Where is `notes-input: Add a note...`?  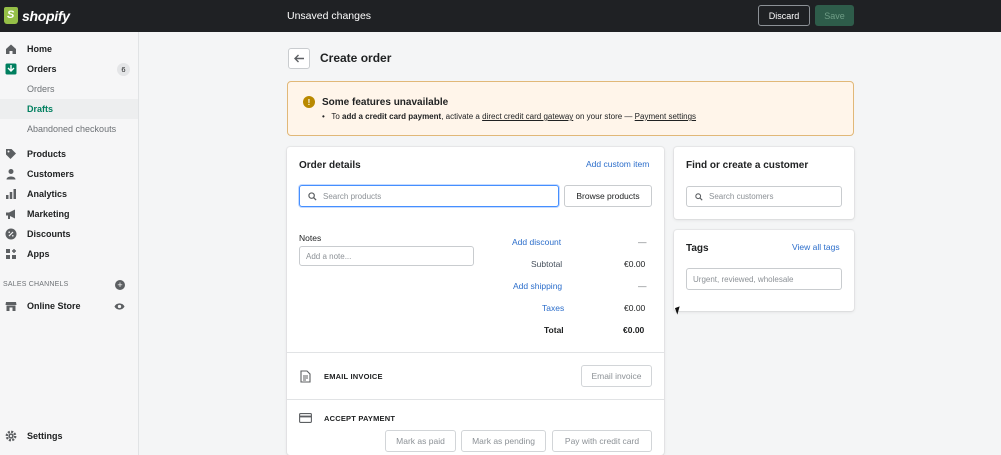
notes-input: Add a note... is located at coordinates (386, 256).